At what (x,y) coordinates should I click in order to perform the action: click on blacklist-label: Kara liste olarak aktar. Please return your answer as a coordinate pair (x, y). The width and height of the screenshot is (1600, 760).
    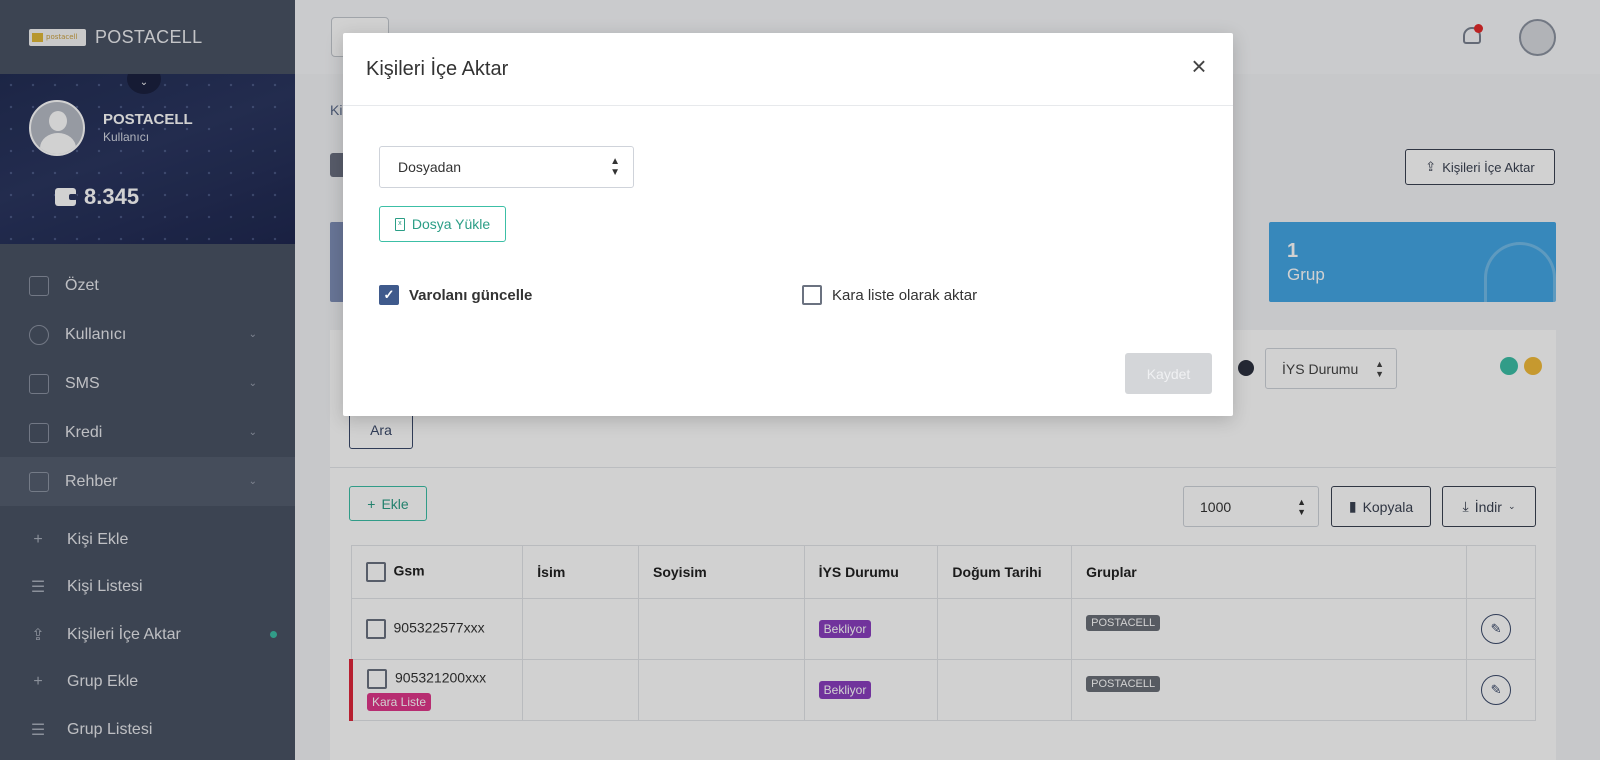
    Looking at the image, I should click on (905, 295).